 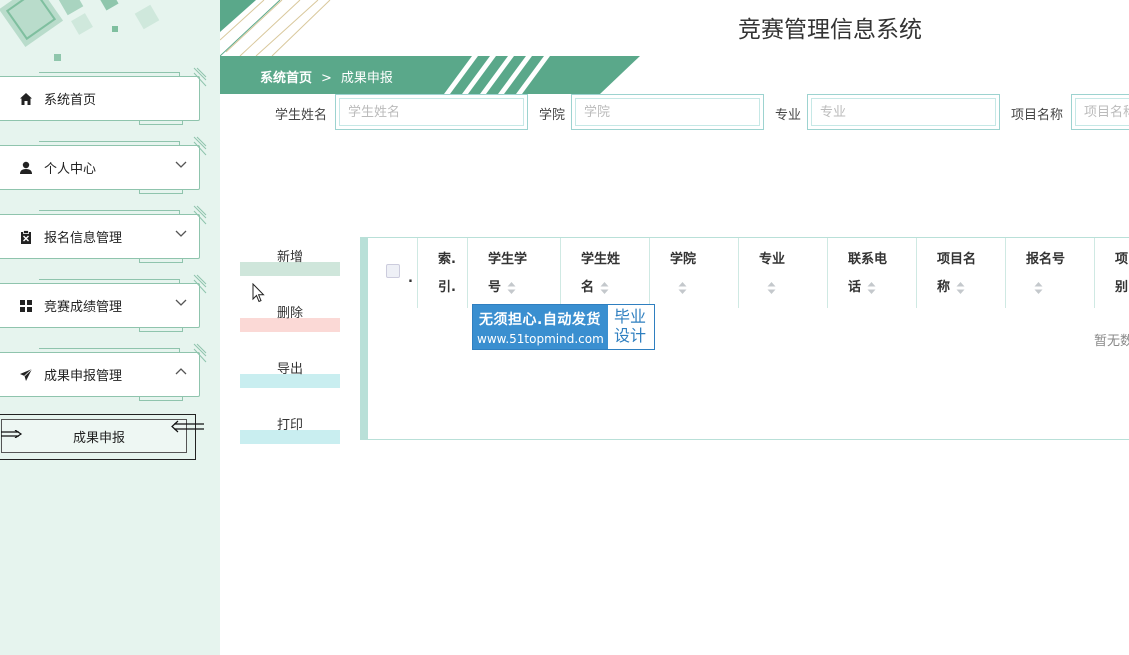 I want to click on student-name-input, so click(x=431, y=112).